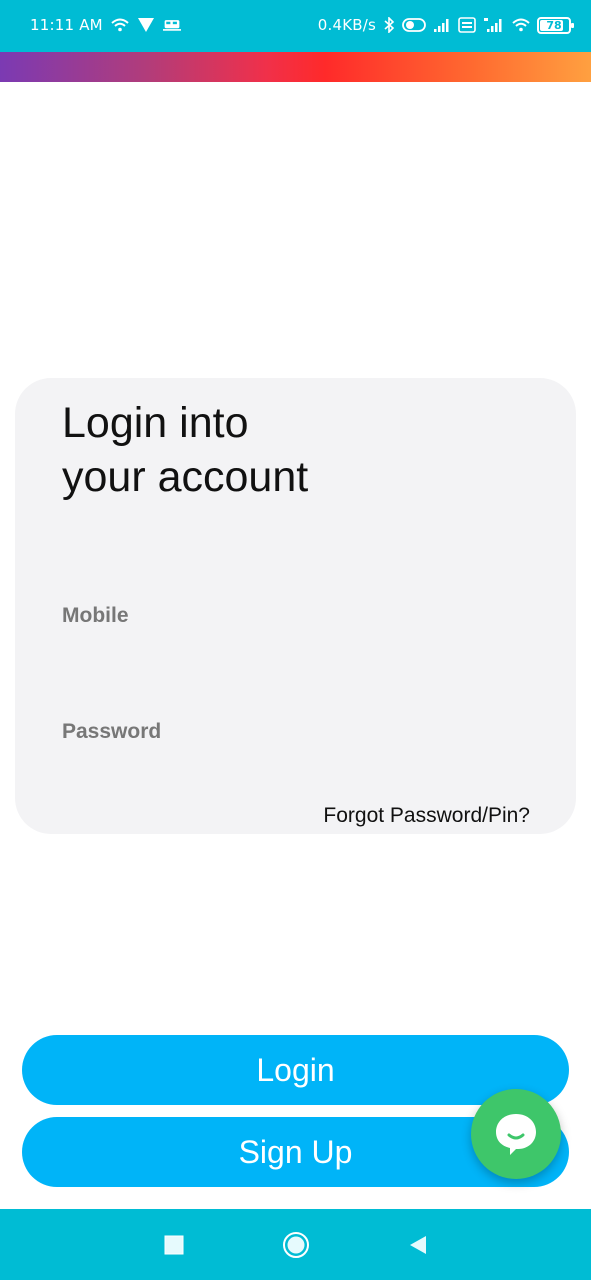 The width and height of the screenshot is (591, 1280). What do you see at coordinates (414, 25) in the screenshot?
I see `toggle-icon` at bounding box center [414, 25].